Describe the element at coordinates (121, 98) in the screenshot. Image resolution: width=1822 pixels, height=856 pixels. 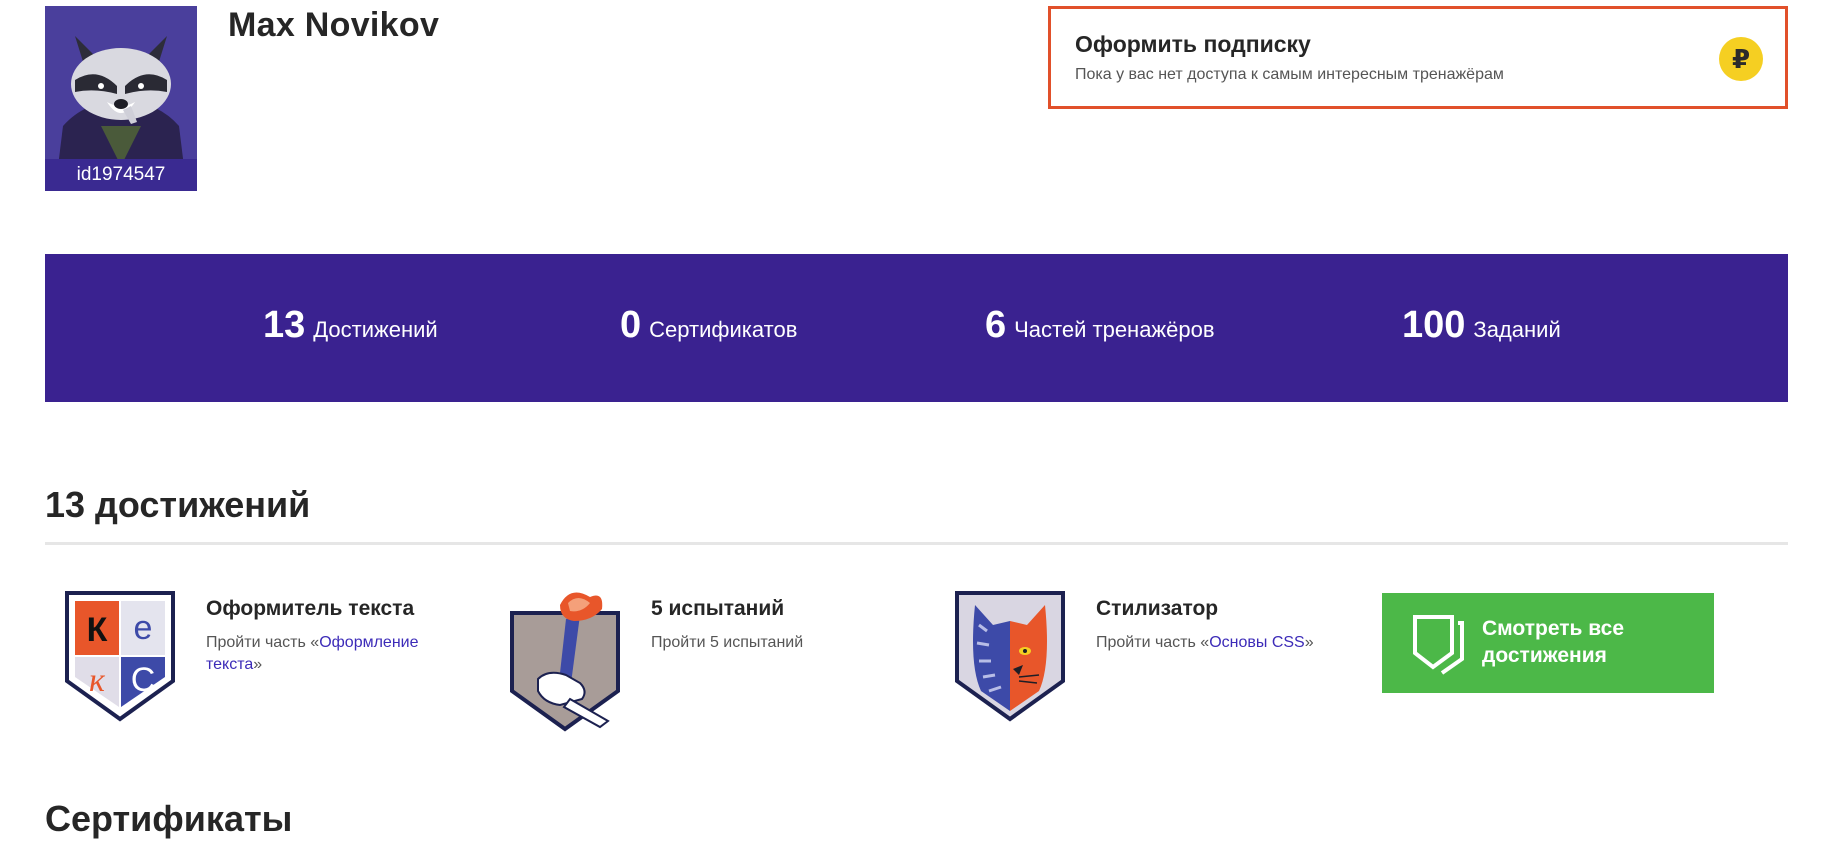
I see `user-avatar: id1974547` at that location.